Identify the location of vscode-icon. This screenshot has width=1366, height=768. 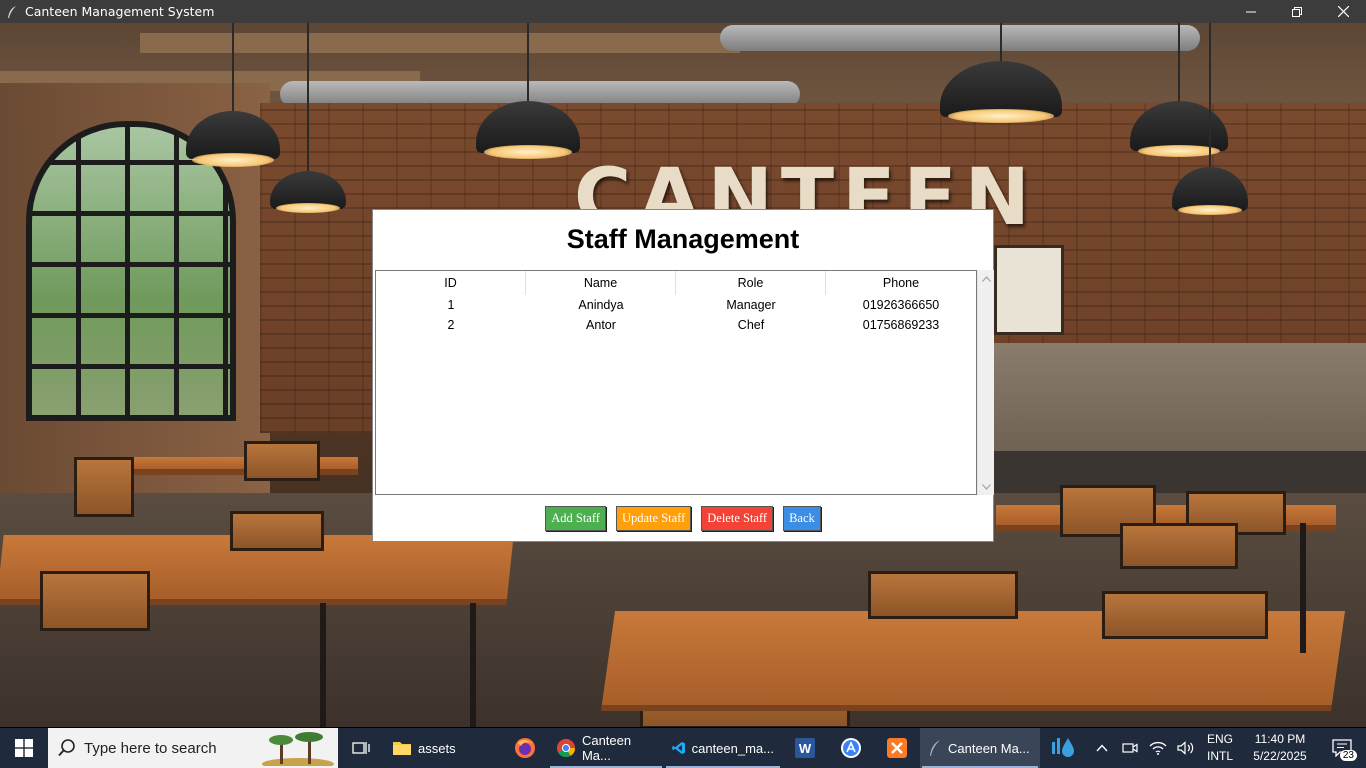
(678, 748).